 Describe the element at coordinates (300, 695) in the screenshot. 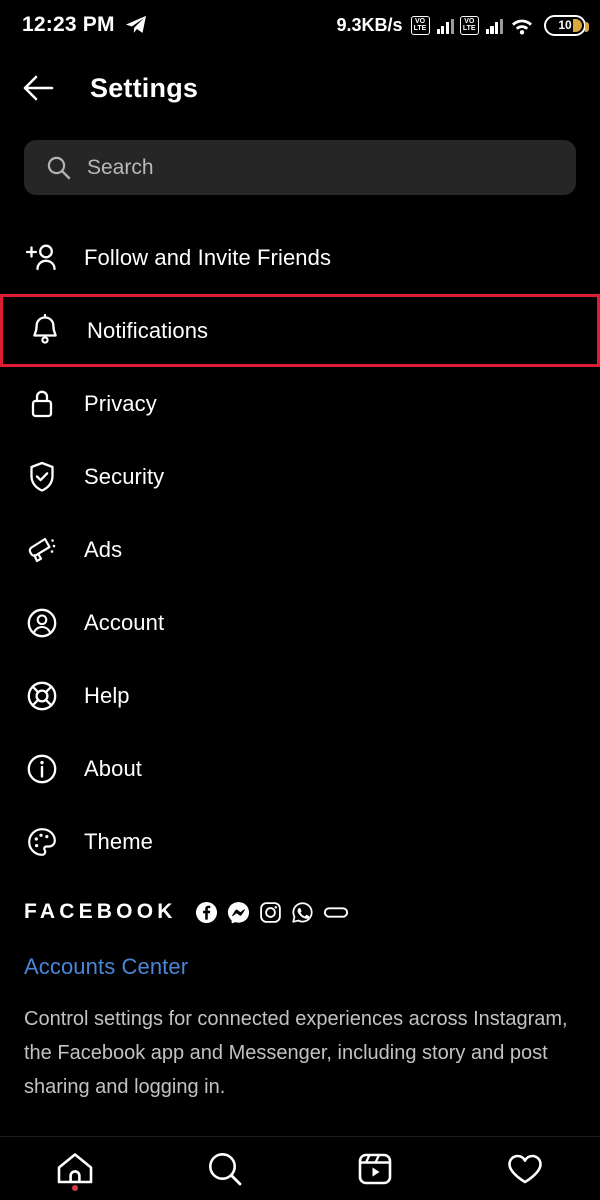

I see `settings-item-help: Help` at that location.